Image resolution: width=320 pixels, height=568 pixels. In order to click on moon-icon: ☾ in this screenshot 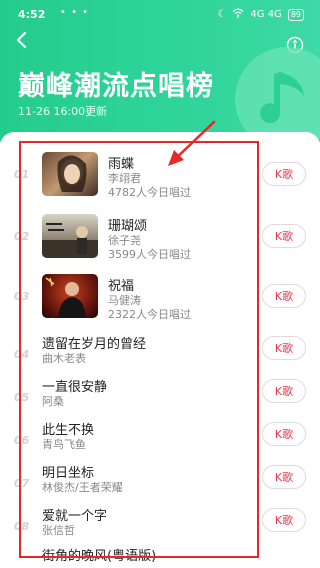, I will do `click(222, 14)`.